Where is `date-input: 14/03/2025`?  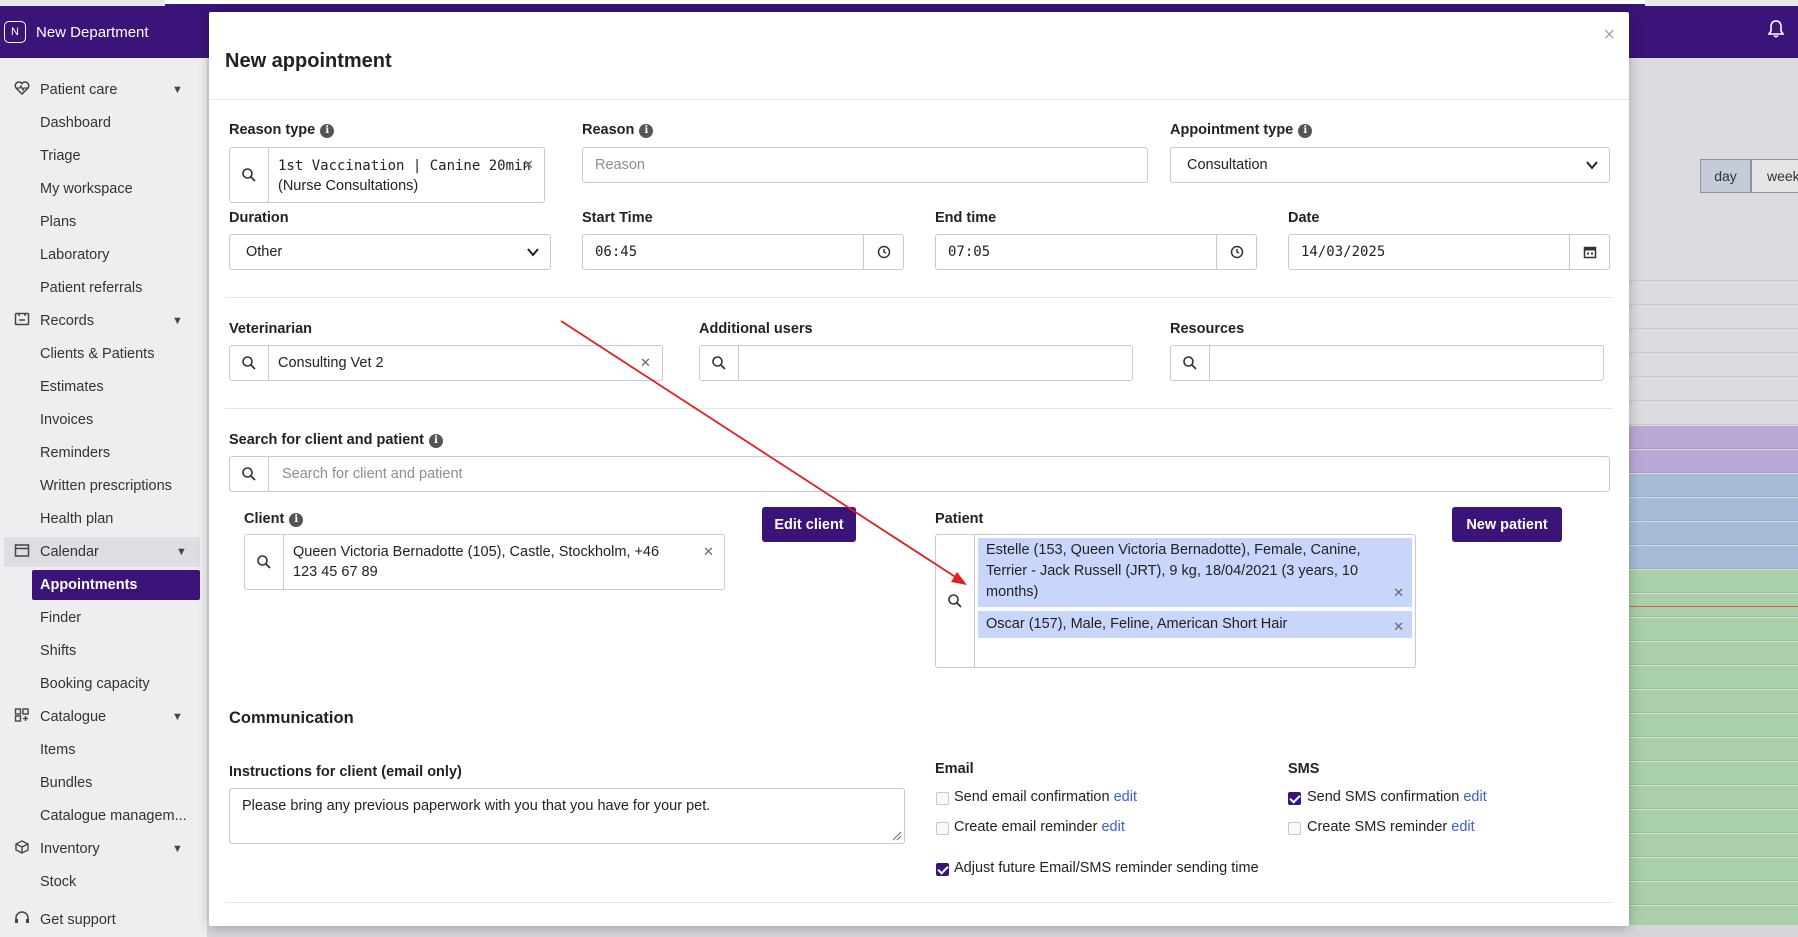 date-input: 14/03/2025 is located at coordinates (1449, 252).